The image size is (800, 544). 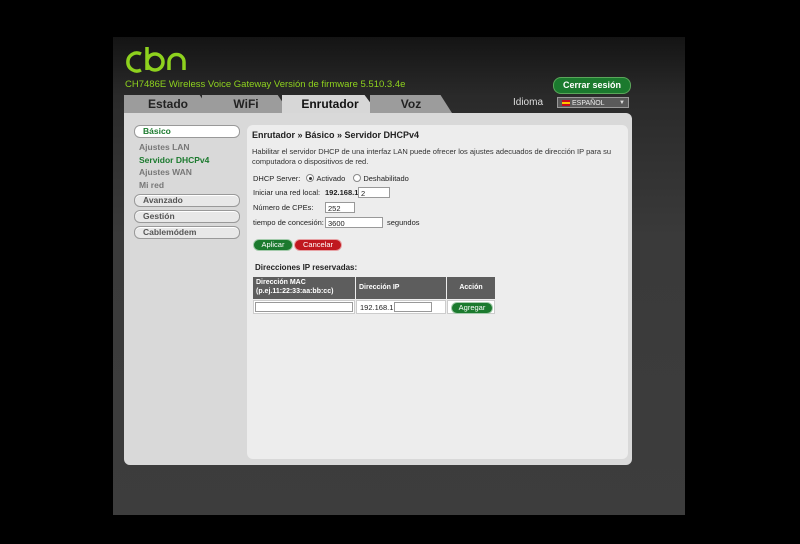 I want to click on chevron-down-icon: ▼, so click(x=622, y=103).